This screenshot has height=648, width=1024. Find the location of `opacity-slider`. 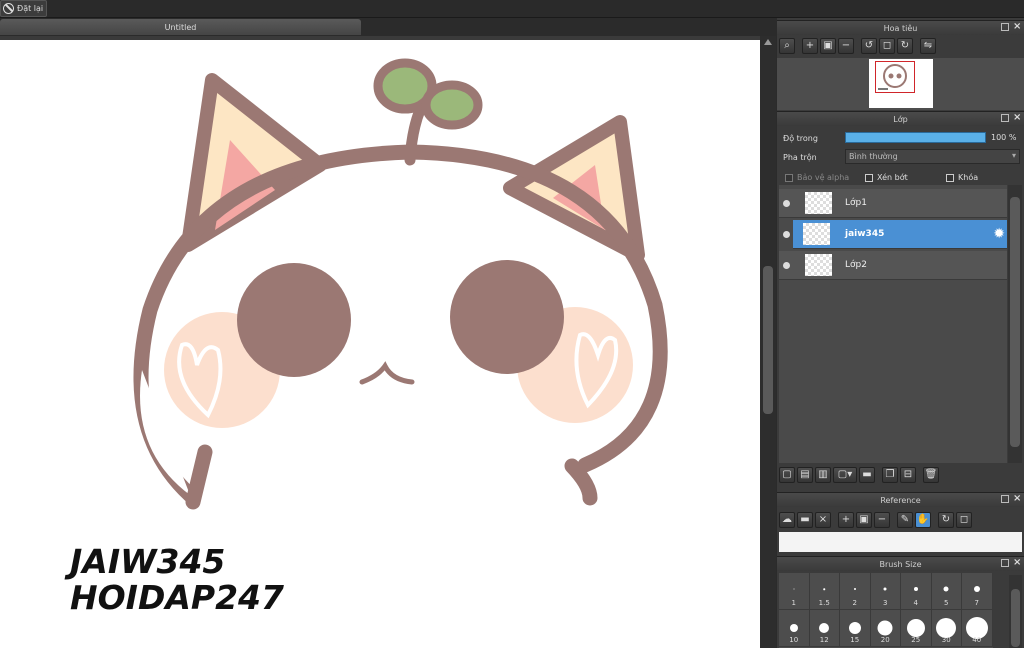

opacity-slider is located at coordinates (915, 137).